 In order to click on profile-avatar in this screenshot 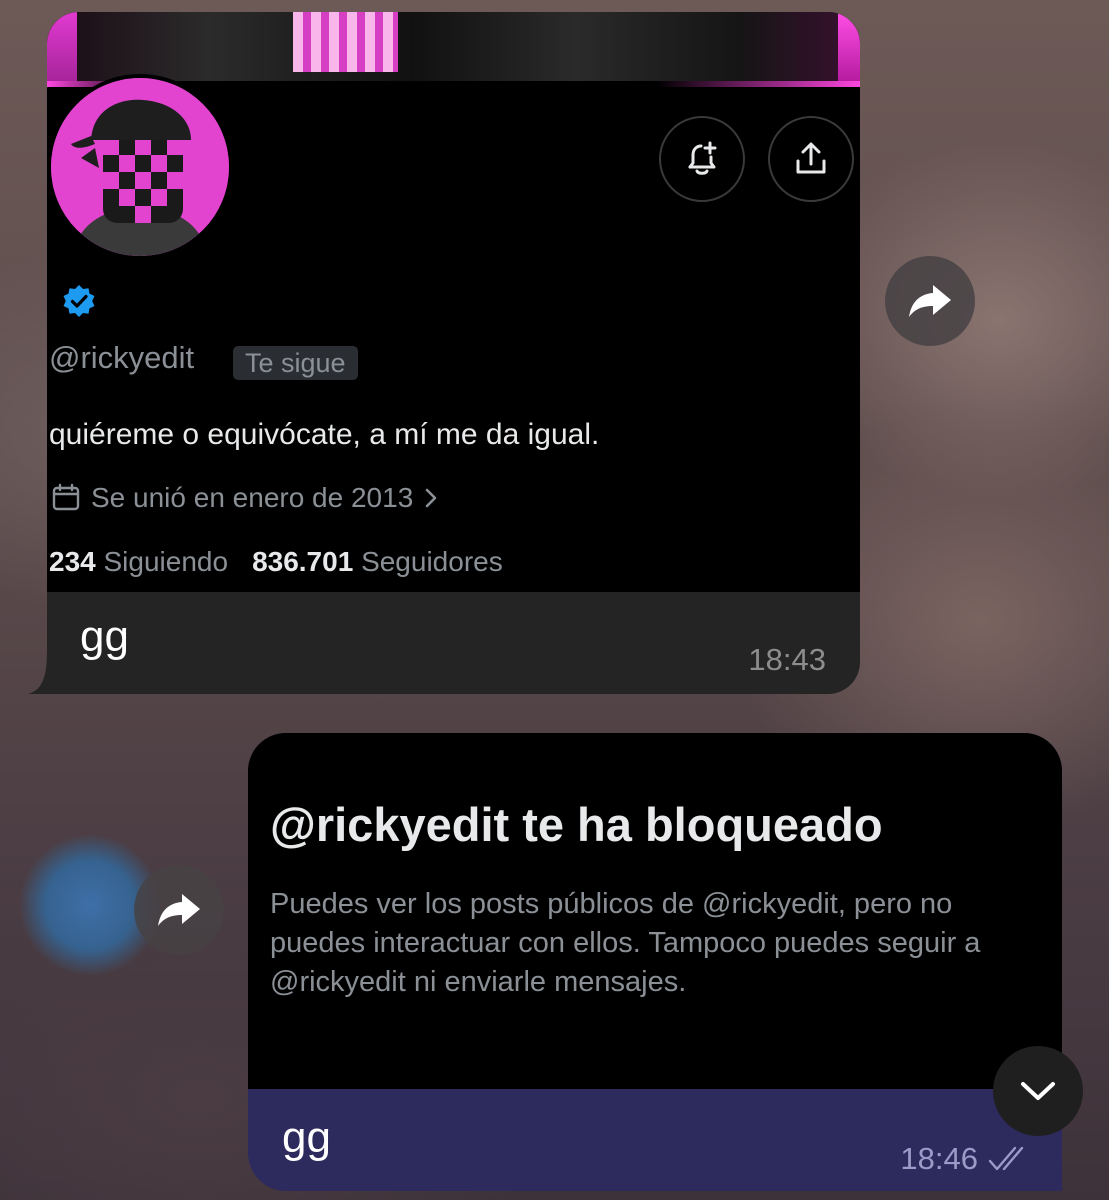, I will do `click(140, 167)`.